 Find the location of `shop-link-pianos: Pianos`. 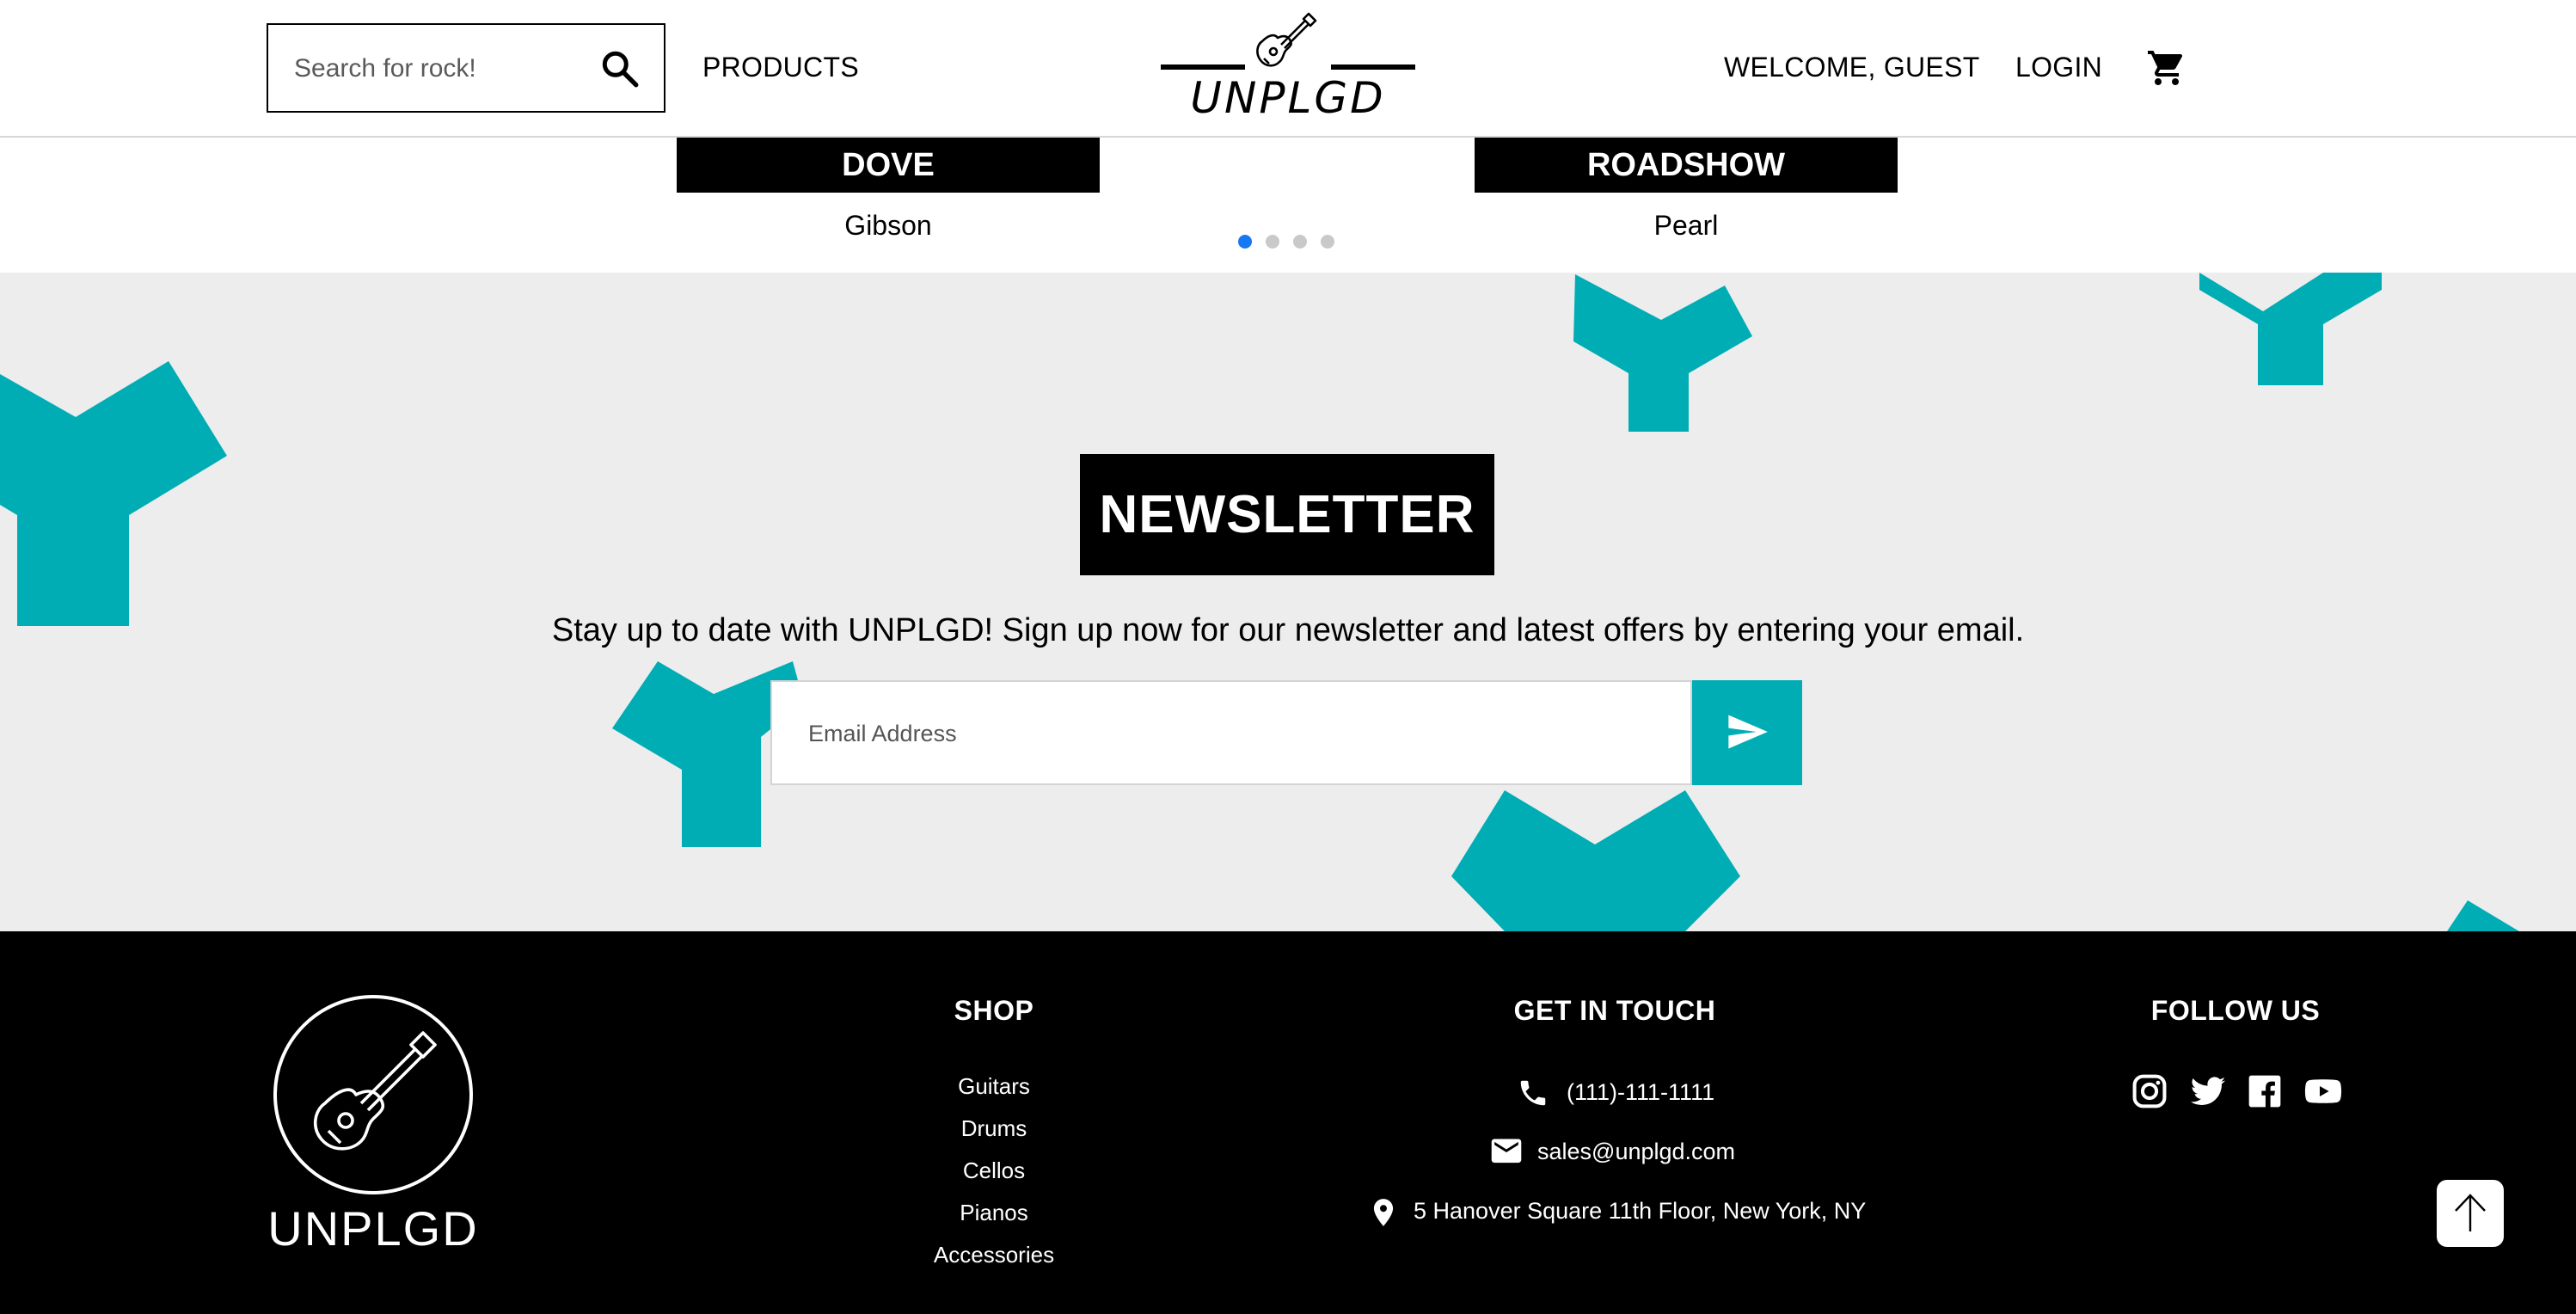

shop-link-pianos: Pianos is located at coordinates (994, 1212).